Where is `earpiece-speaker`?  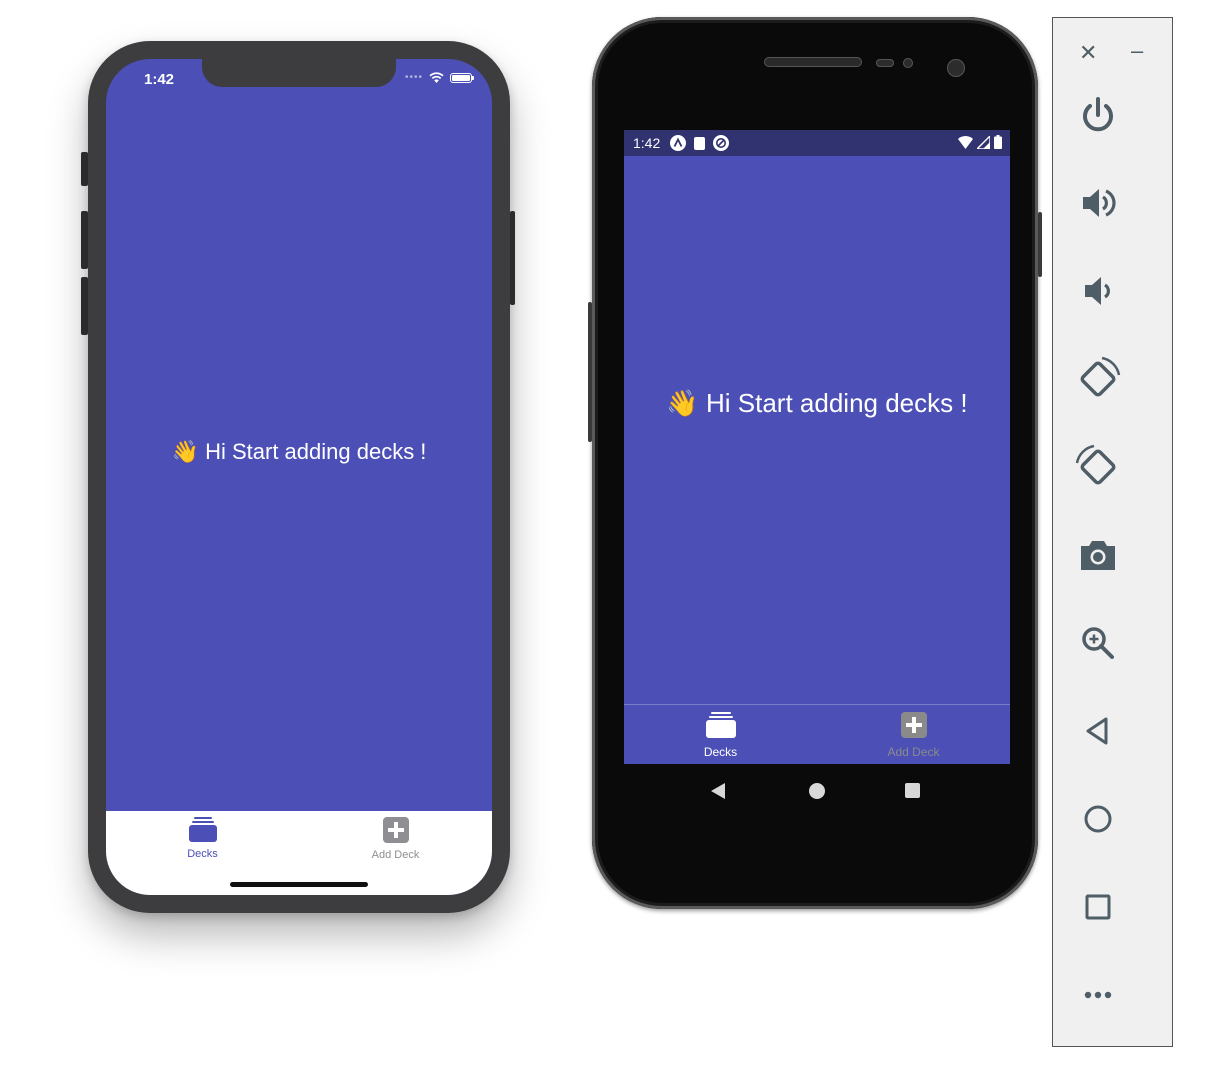 earpiece-speaker is located at coordinates (813, 62).